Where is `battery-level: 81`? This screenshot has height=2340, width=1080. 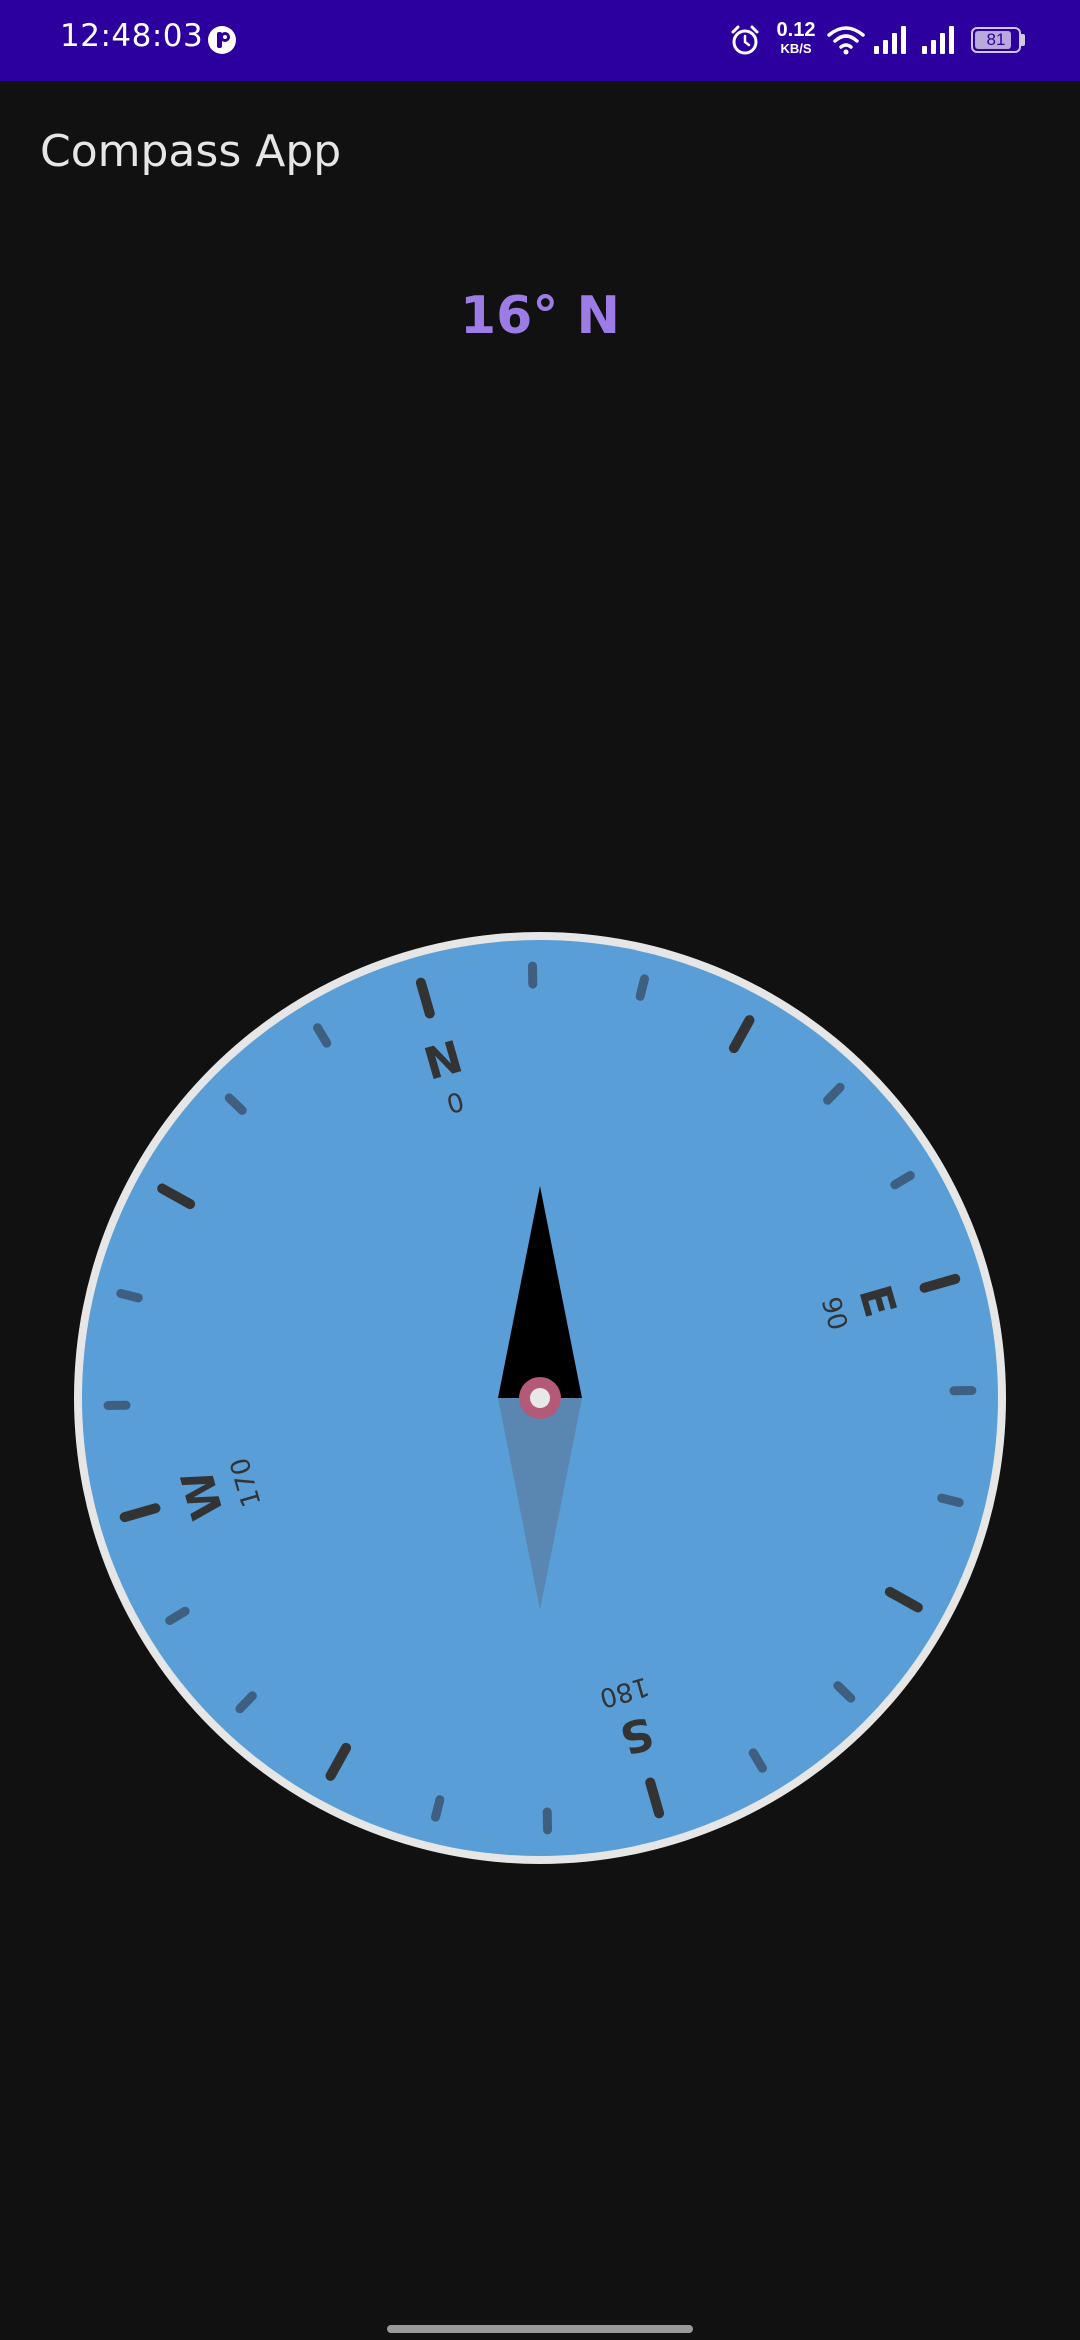 battery-level: 81 is located at coordinates (996, 39).